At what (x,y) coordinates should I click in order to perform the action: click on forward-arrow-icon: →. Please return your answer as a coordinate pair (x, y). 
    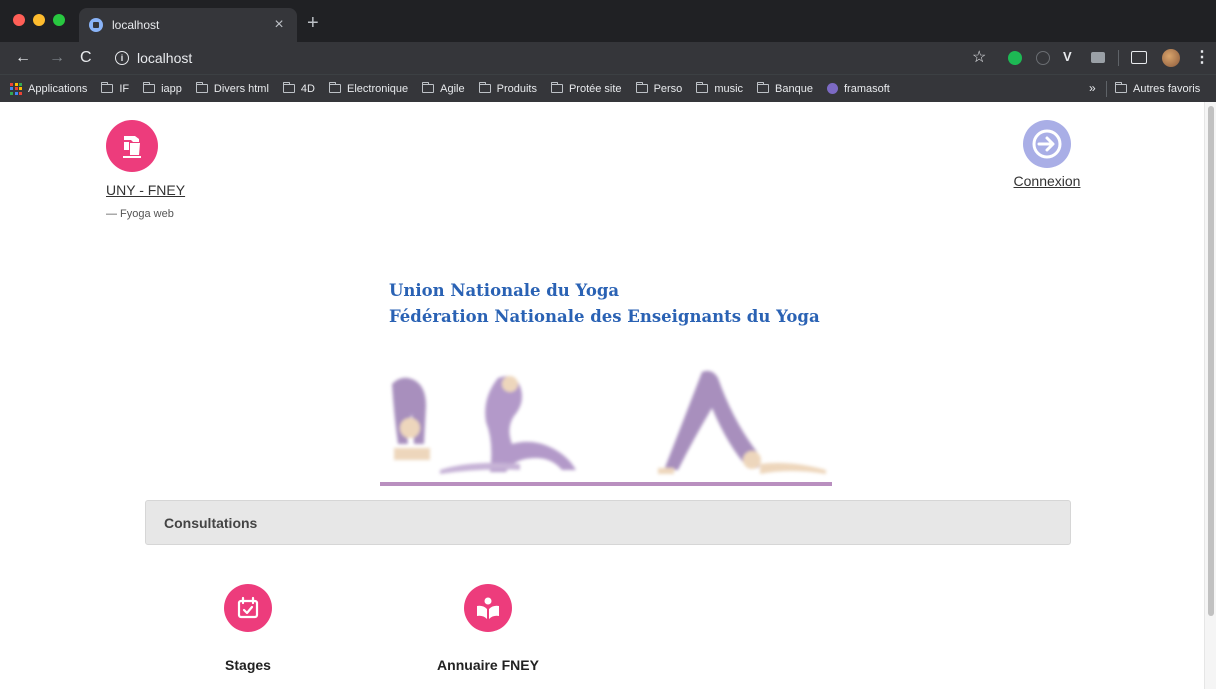
    Looking at the image, I should click on (57, 58).